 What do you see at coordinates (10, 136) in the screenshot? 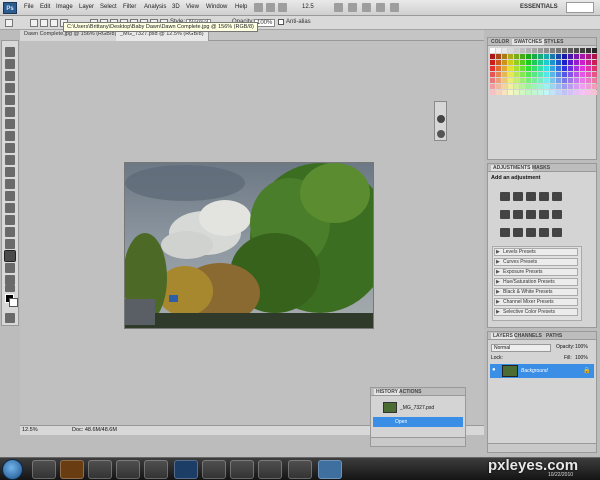
I see `brush-tool-icon` at bounding box center [10, 136].